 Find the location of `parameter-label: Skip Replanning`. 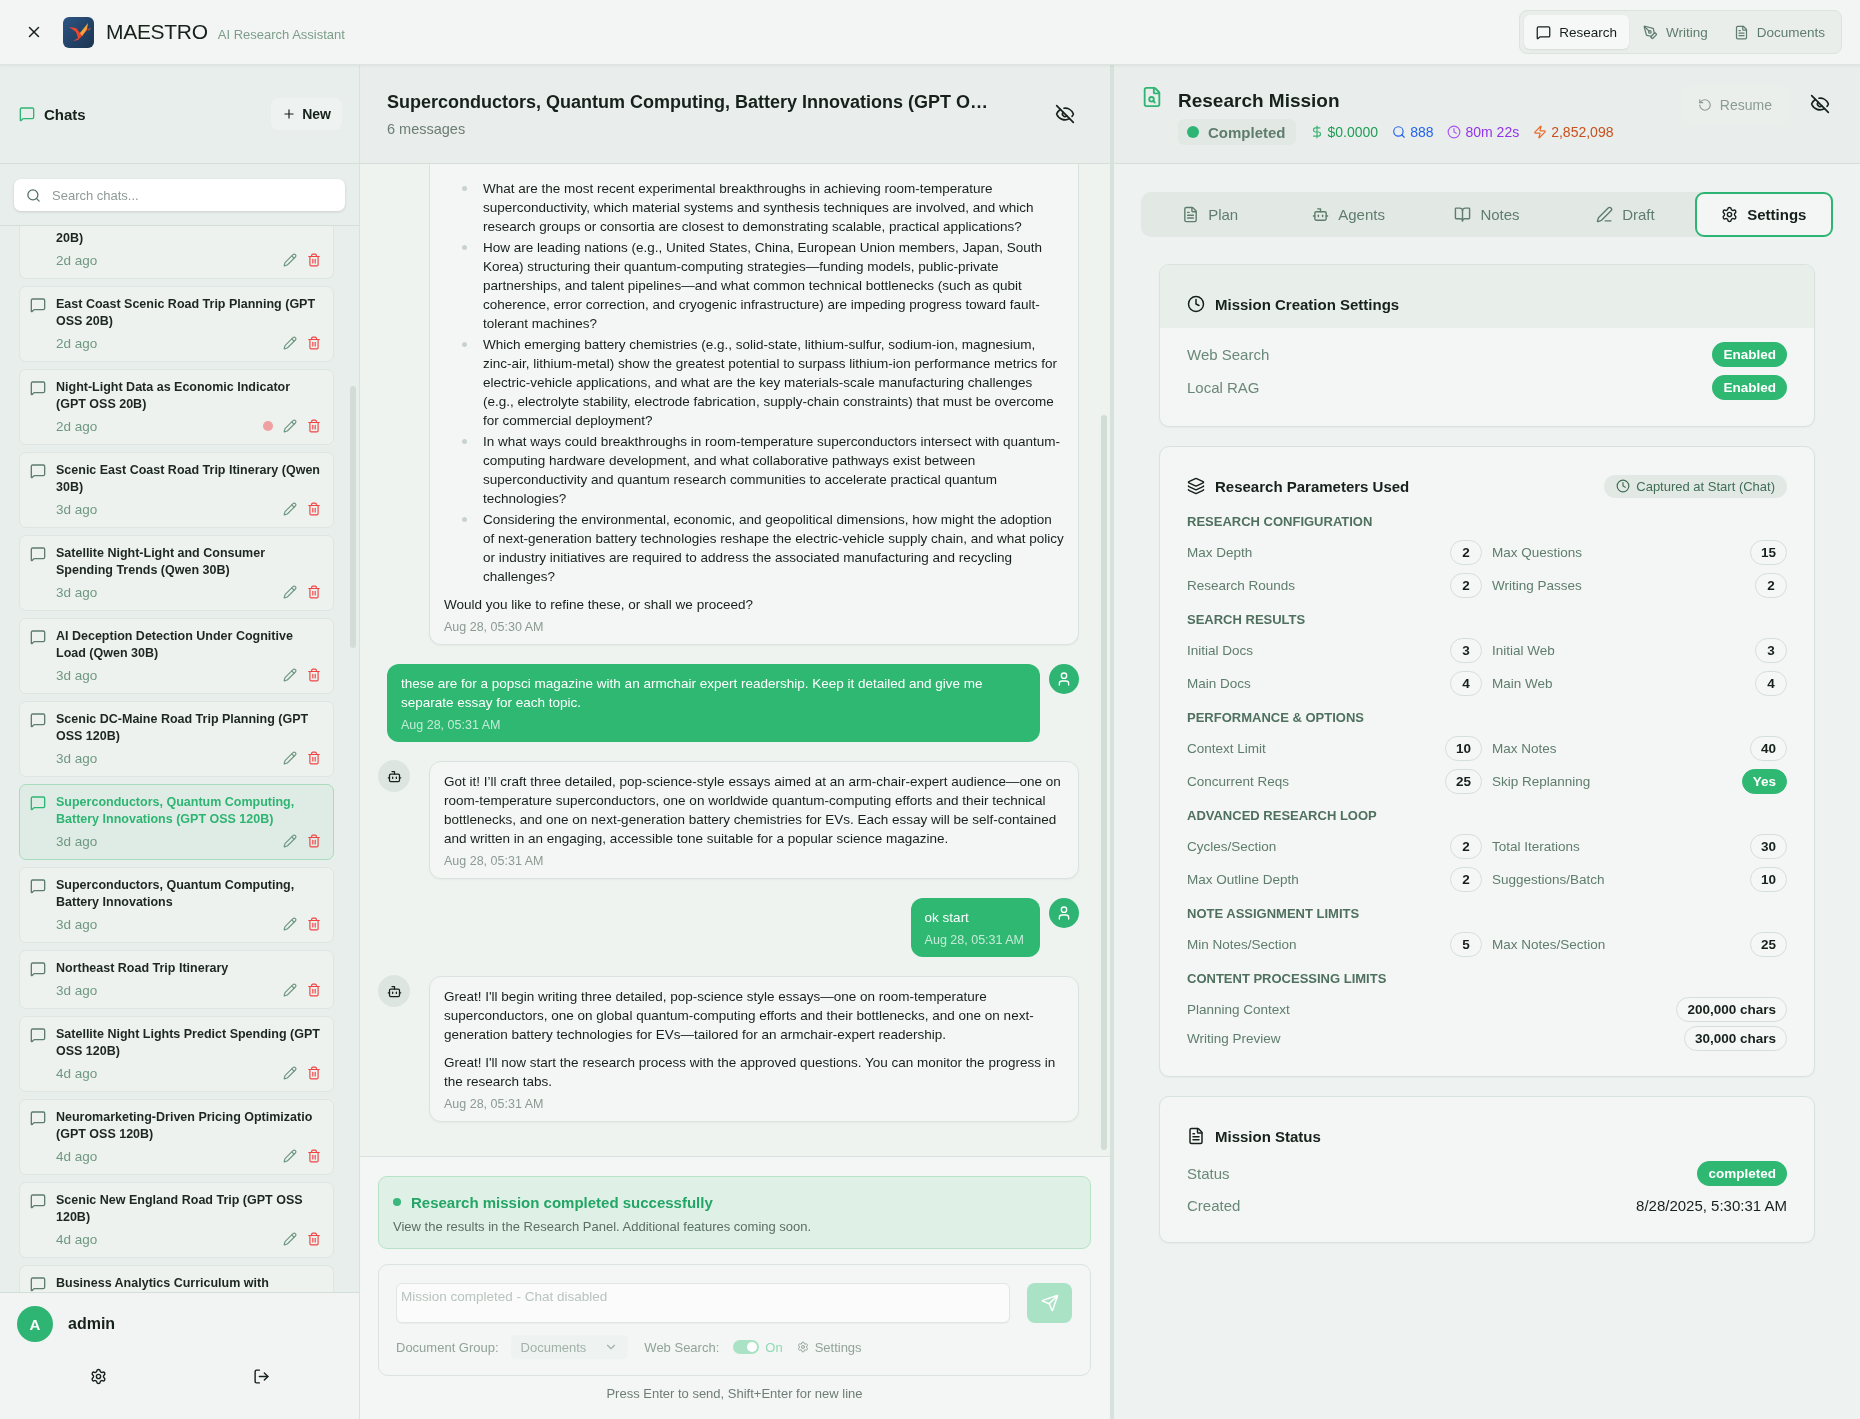

parameter-label: Skip Replanning is located at coordinates (1541, 781).